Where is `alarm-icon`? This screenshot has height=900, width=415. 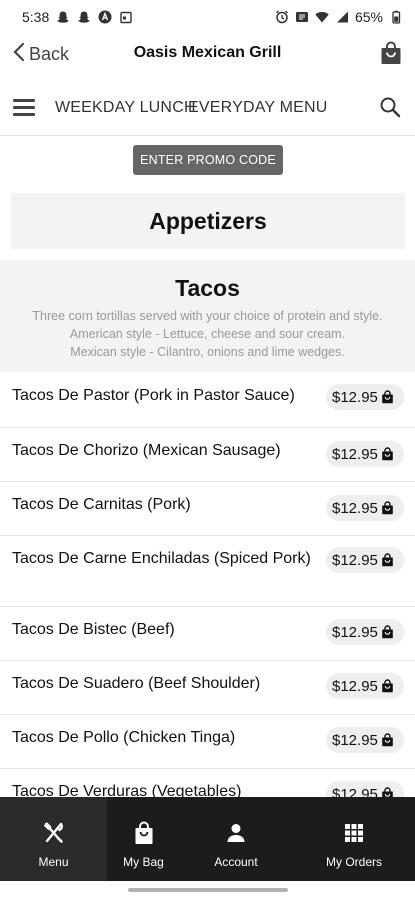
alarm-icon is located at coordinates (282, 17).